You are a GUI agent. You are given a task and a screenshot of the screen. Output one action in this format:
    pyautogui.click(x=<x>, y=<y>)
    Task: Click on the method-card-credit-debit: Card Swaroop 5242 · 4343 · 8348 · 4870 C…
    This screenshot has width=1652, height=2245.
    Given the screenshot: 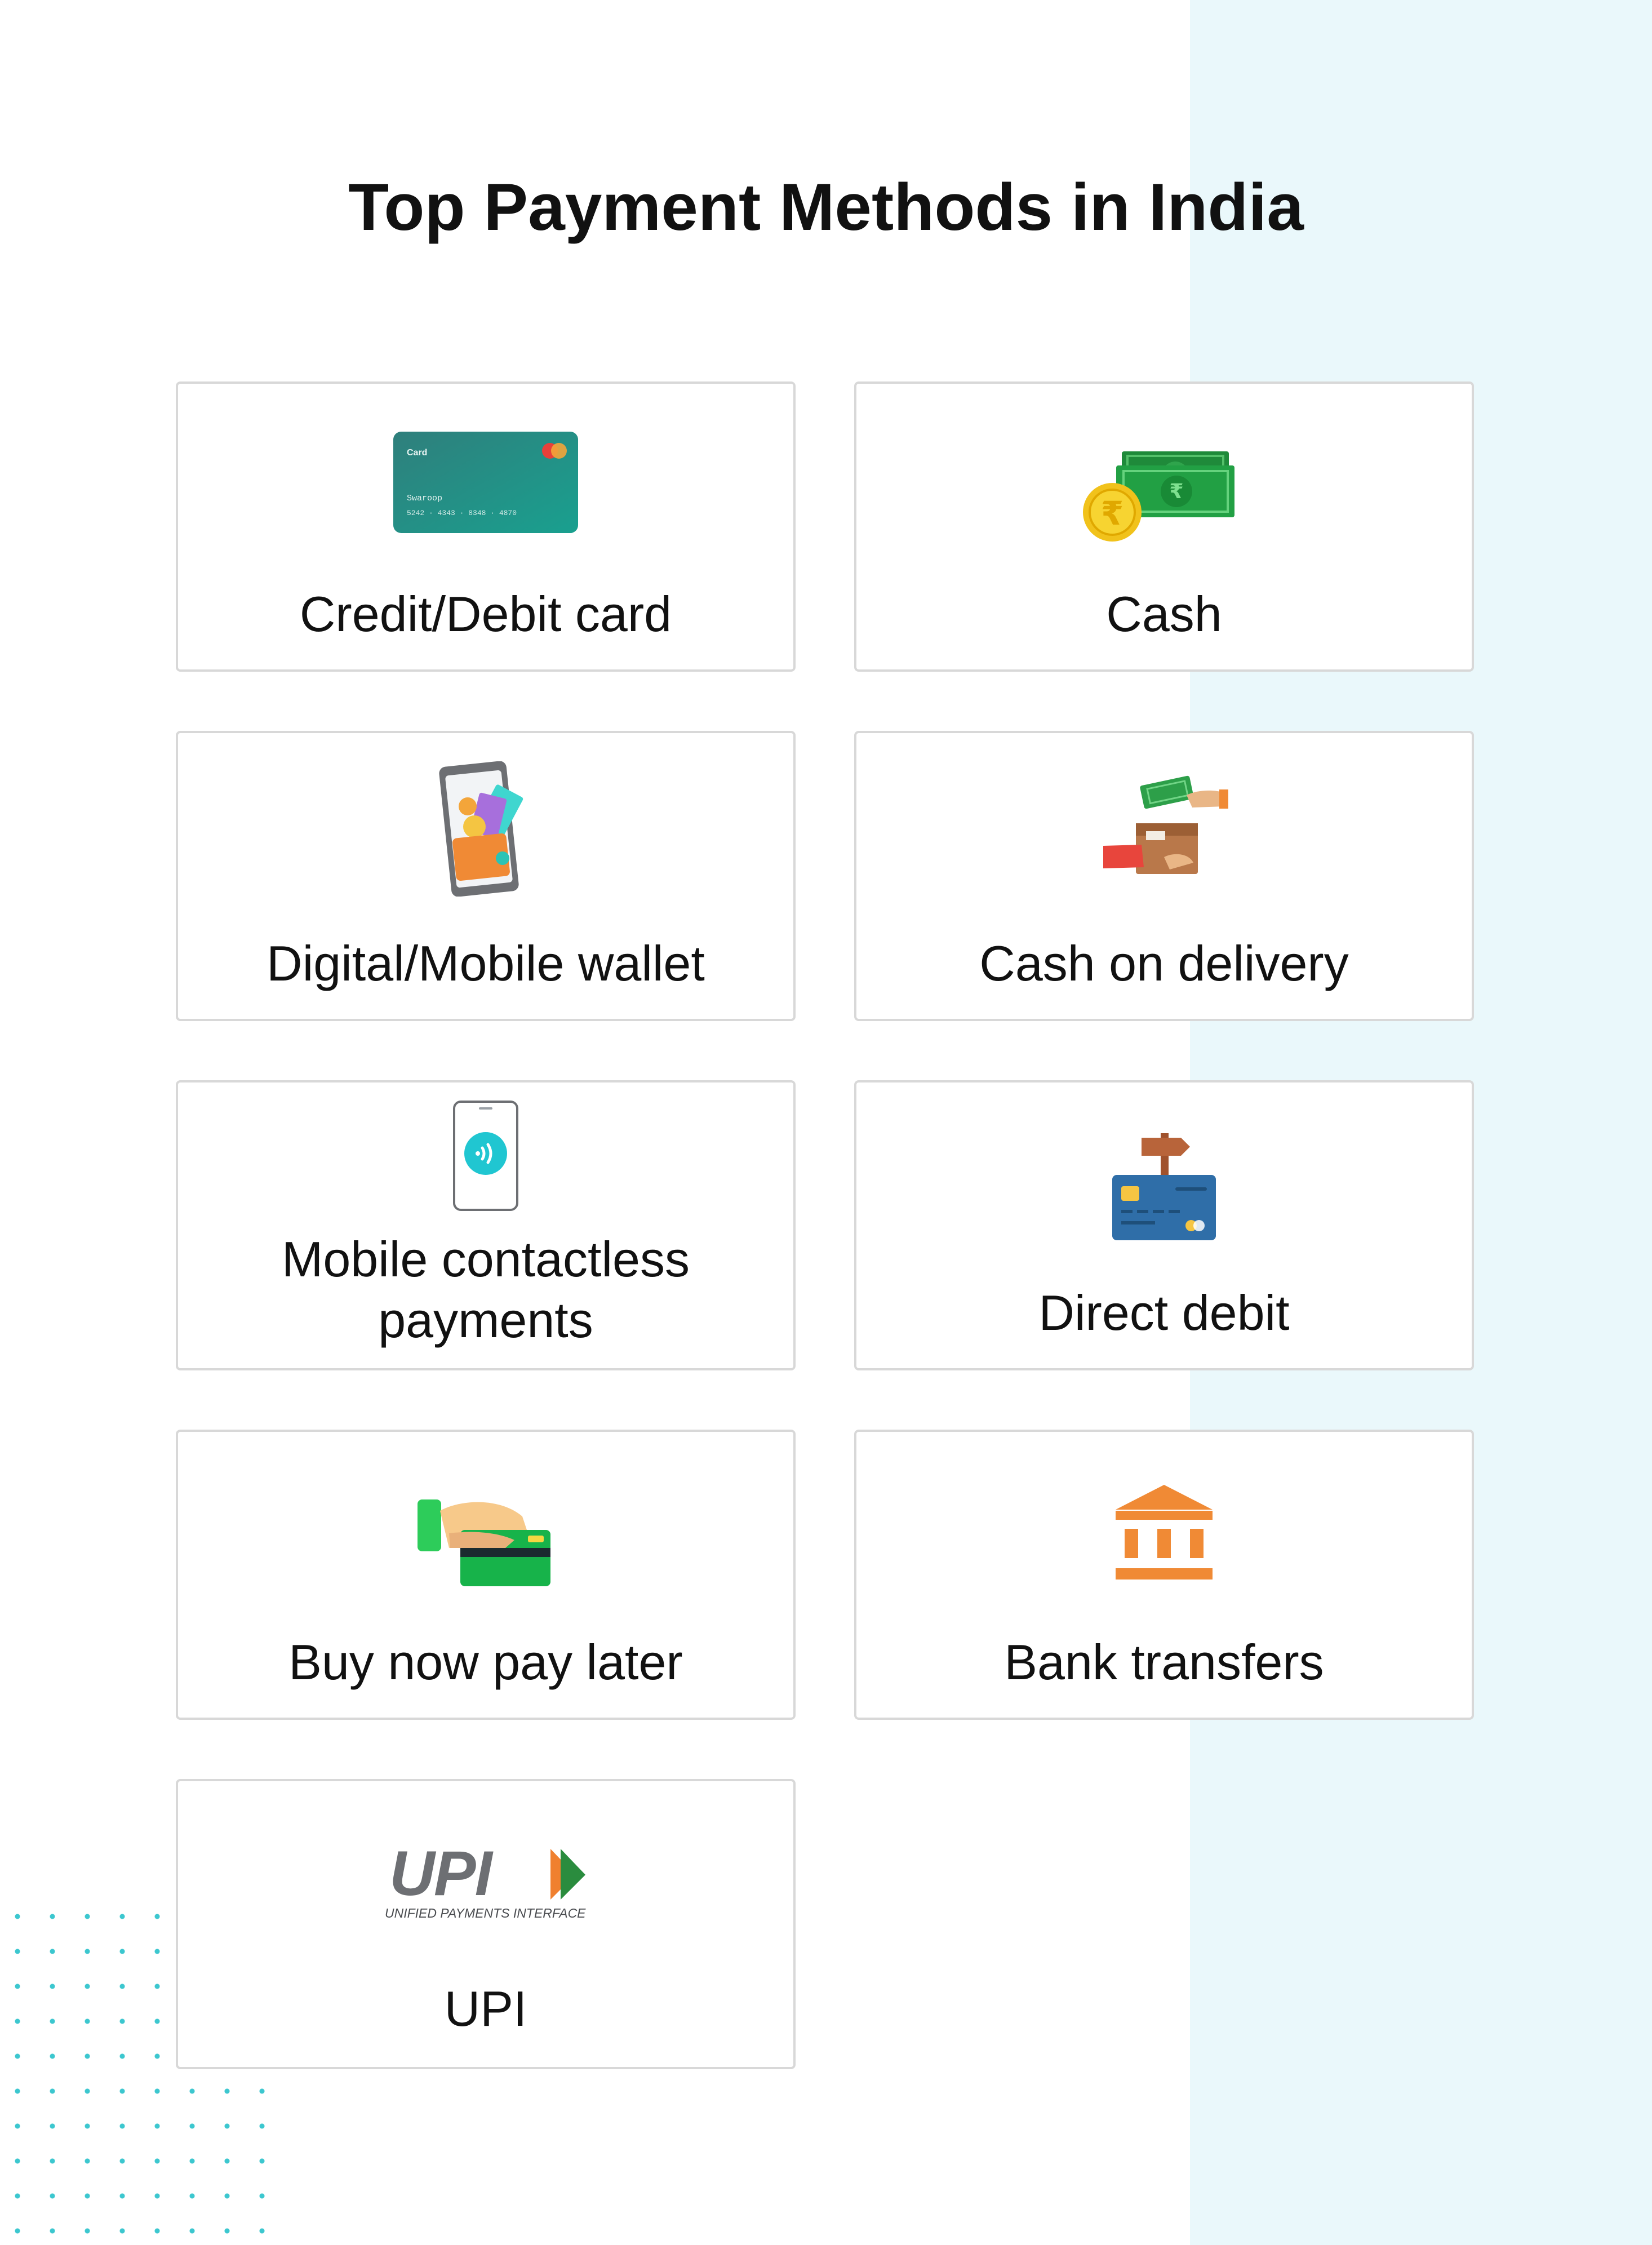 What is the action you would take?
    pyautogui.click(x=486, y=526)
    